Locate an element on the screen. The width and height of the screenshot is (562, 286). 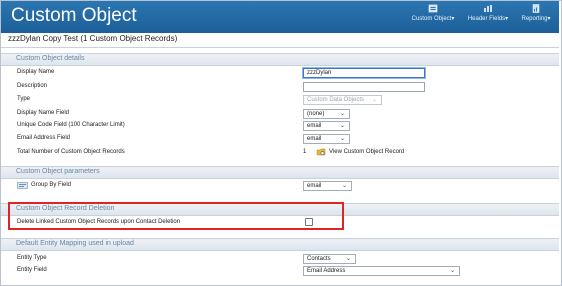
mapping-section-header: Default Entity Mapping used in upload is located at coordinates (280, 244).